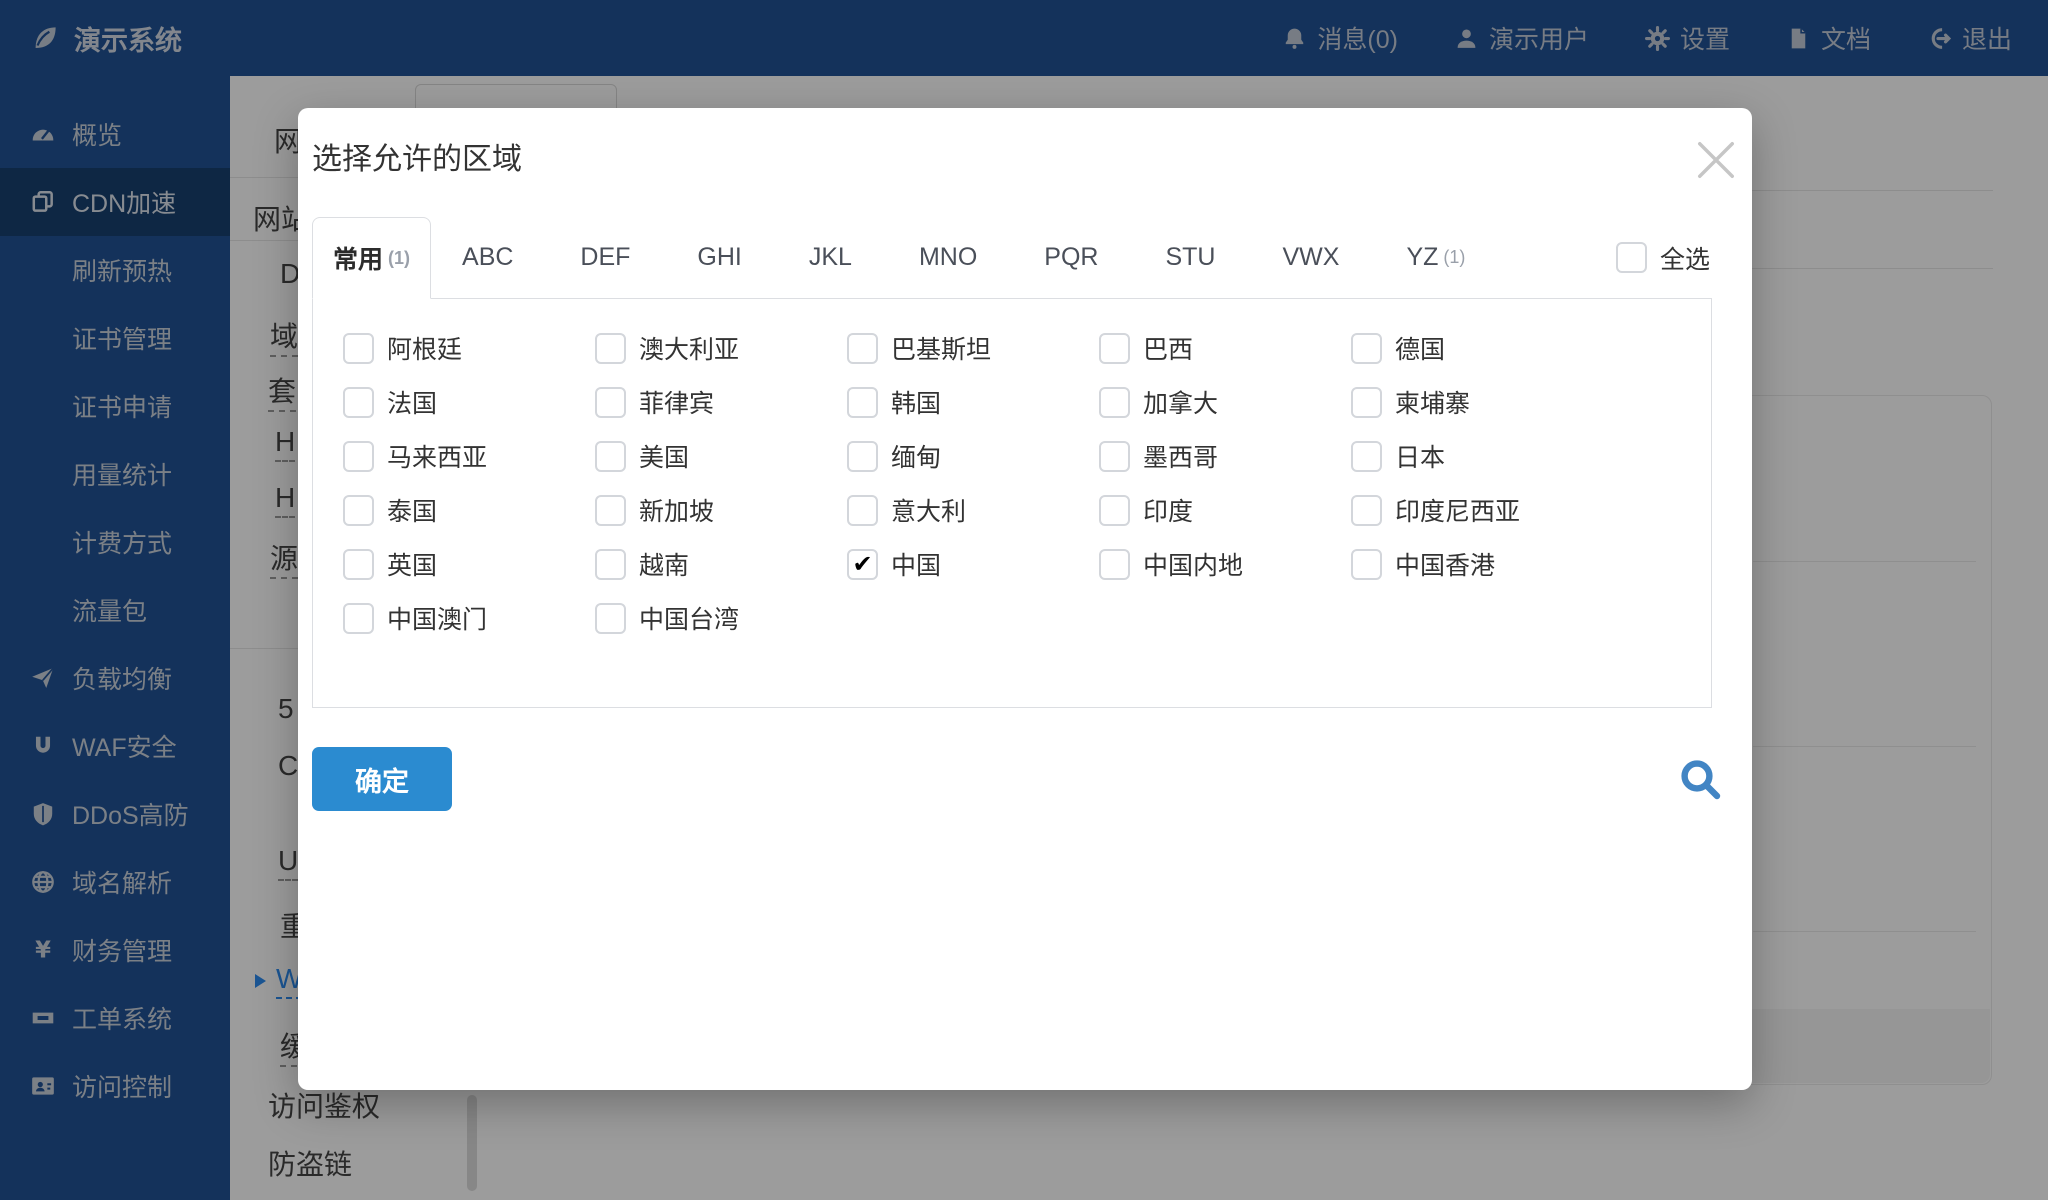  I want to click on region-label: 印度尼西亚, so click(1458, 512).